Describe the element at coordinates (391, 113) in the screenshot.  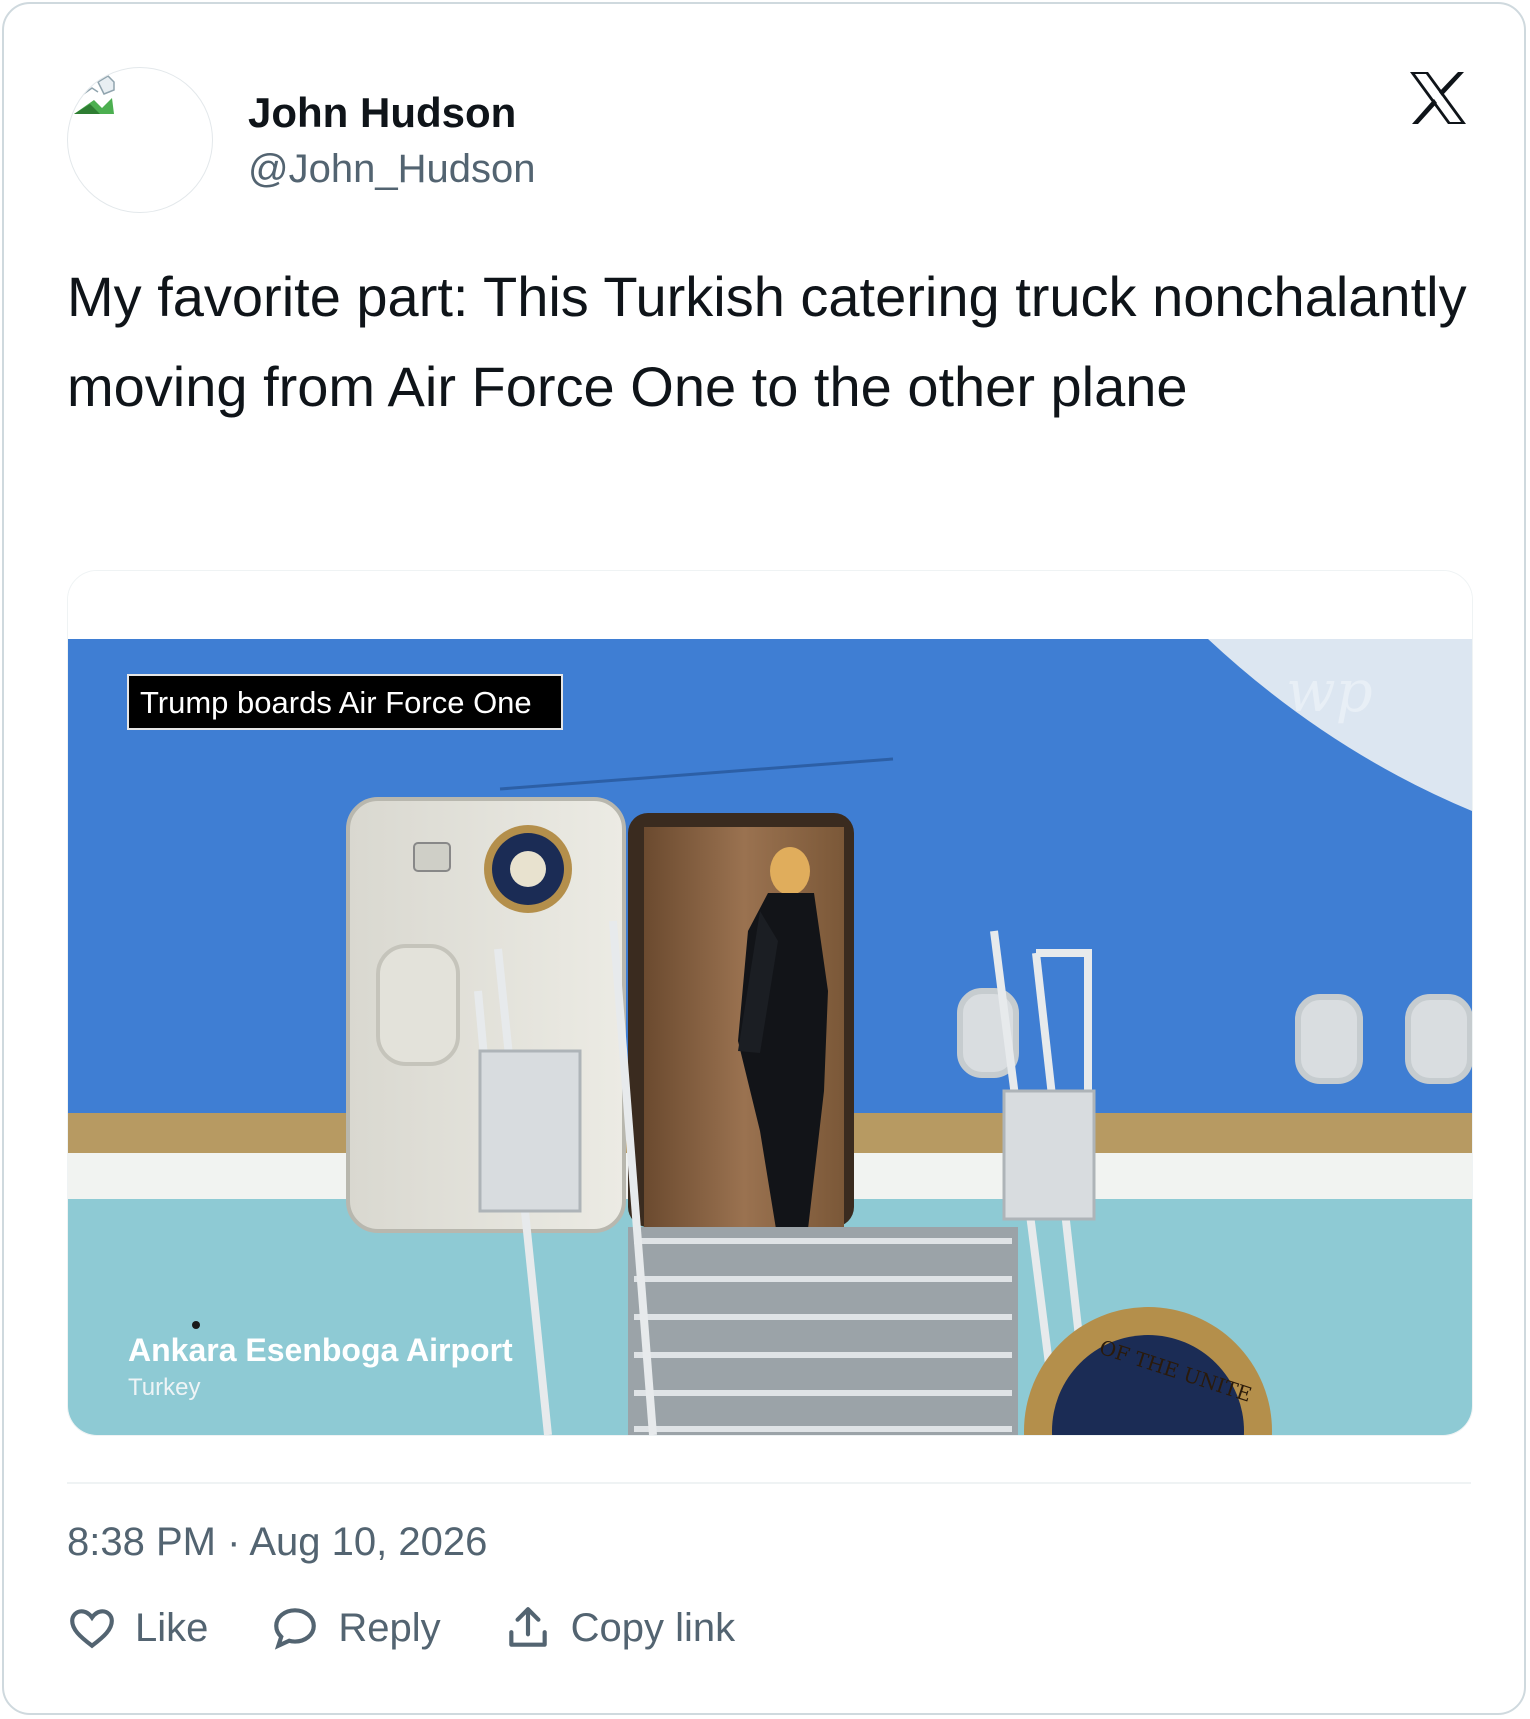
I see `author-name: John Hudson` at that location.